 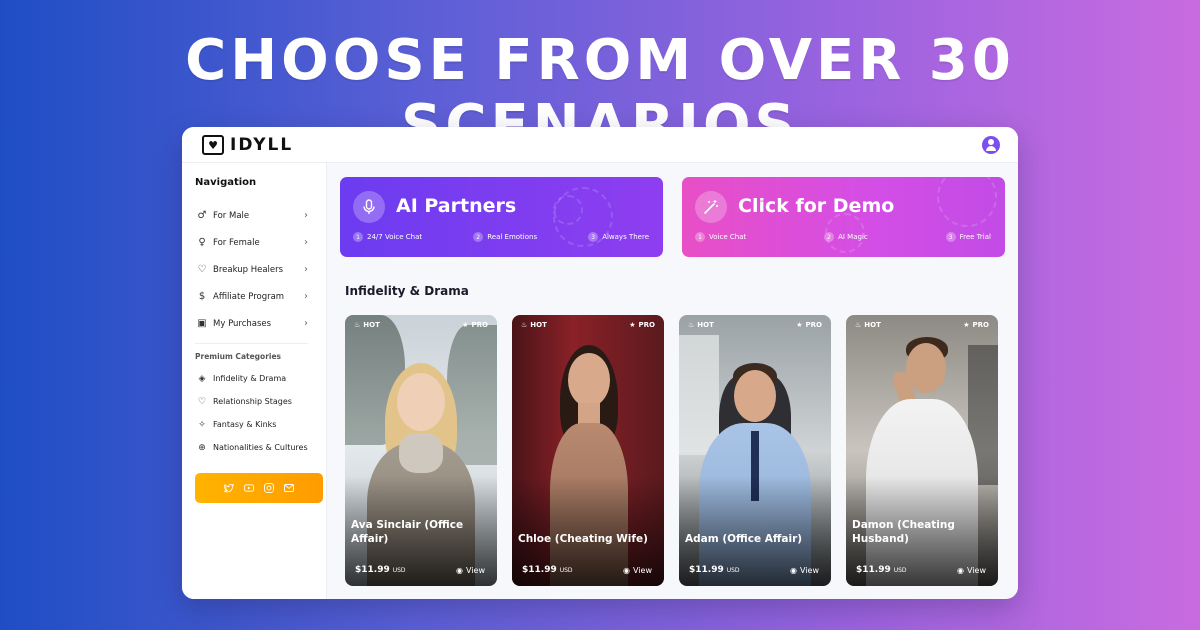 I want to click on female-icon: ♀, so click(x=202, y=242).